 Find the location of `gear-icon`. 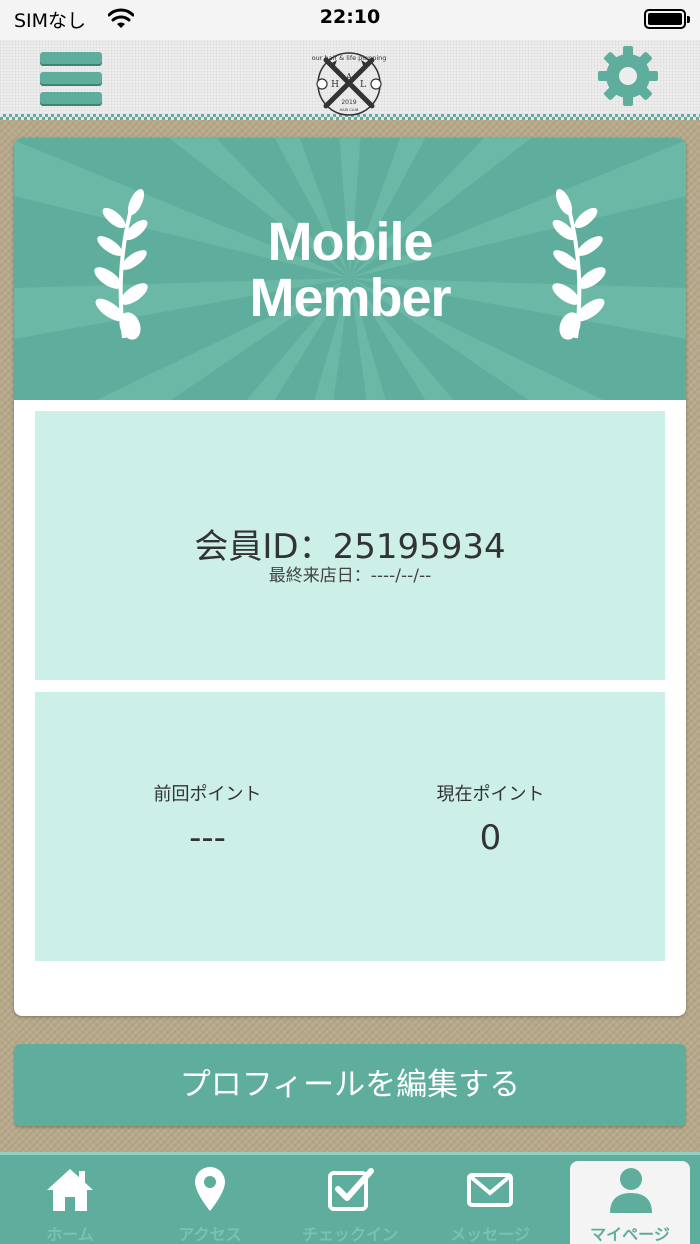

gear-icon is located at coordinates (628, 76).